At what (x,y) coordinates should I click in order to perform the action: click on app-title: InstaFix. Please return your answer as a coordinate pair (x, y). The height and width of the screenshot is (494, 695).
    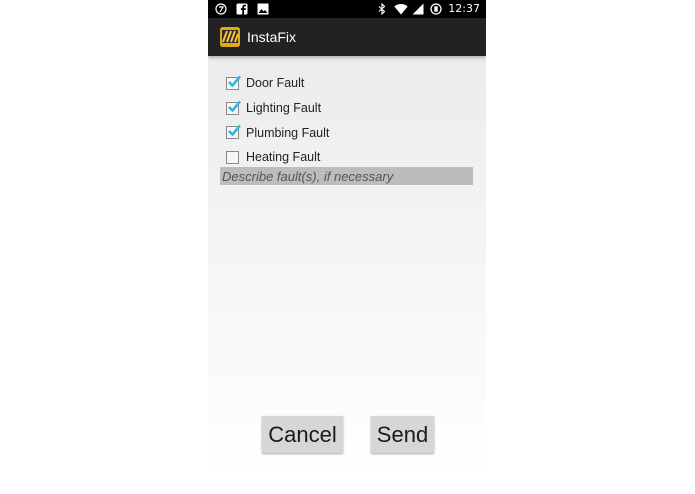
    Looking at the image, I should click on (272, 37).